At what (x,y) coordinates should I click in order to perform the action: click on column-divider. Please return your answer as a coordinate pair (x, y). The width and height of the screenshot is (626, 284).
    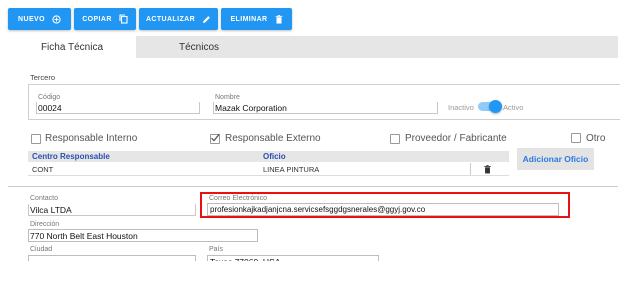
    Looking at the image, I should click on (470, 169).